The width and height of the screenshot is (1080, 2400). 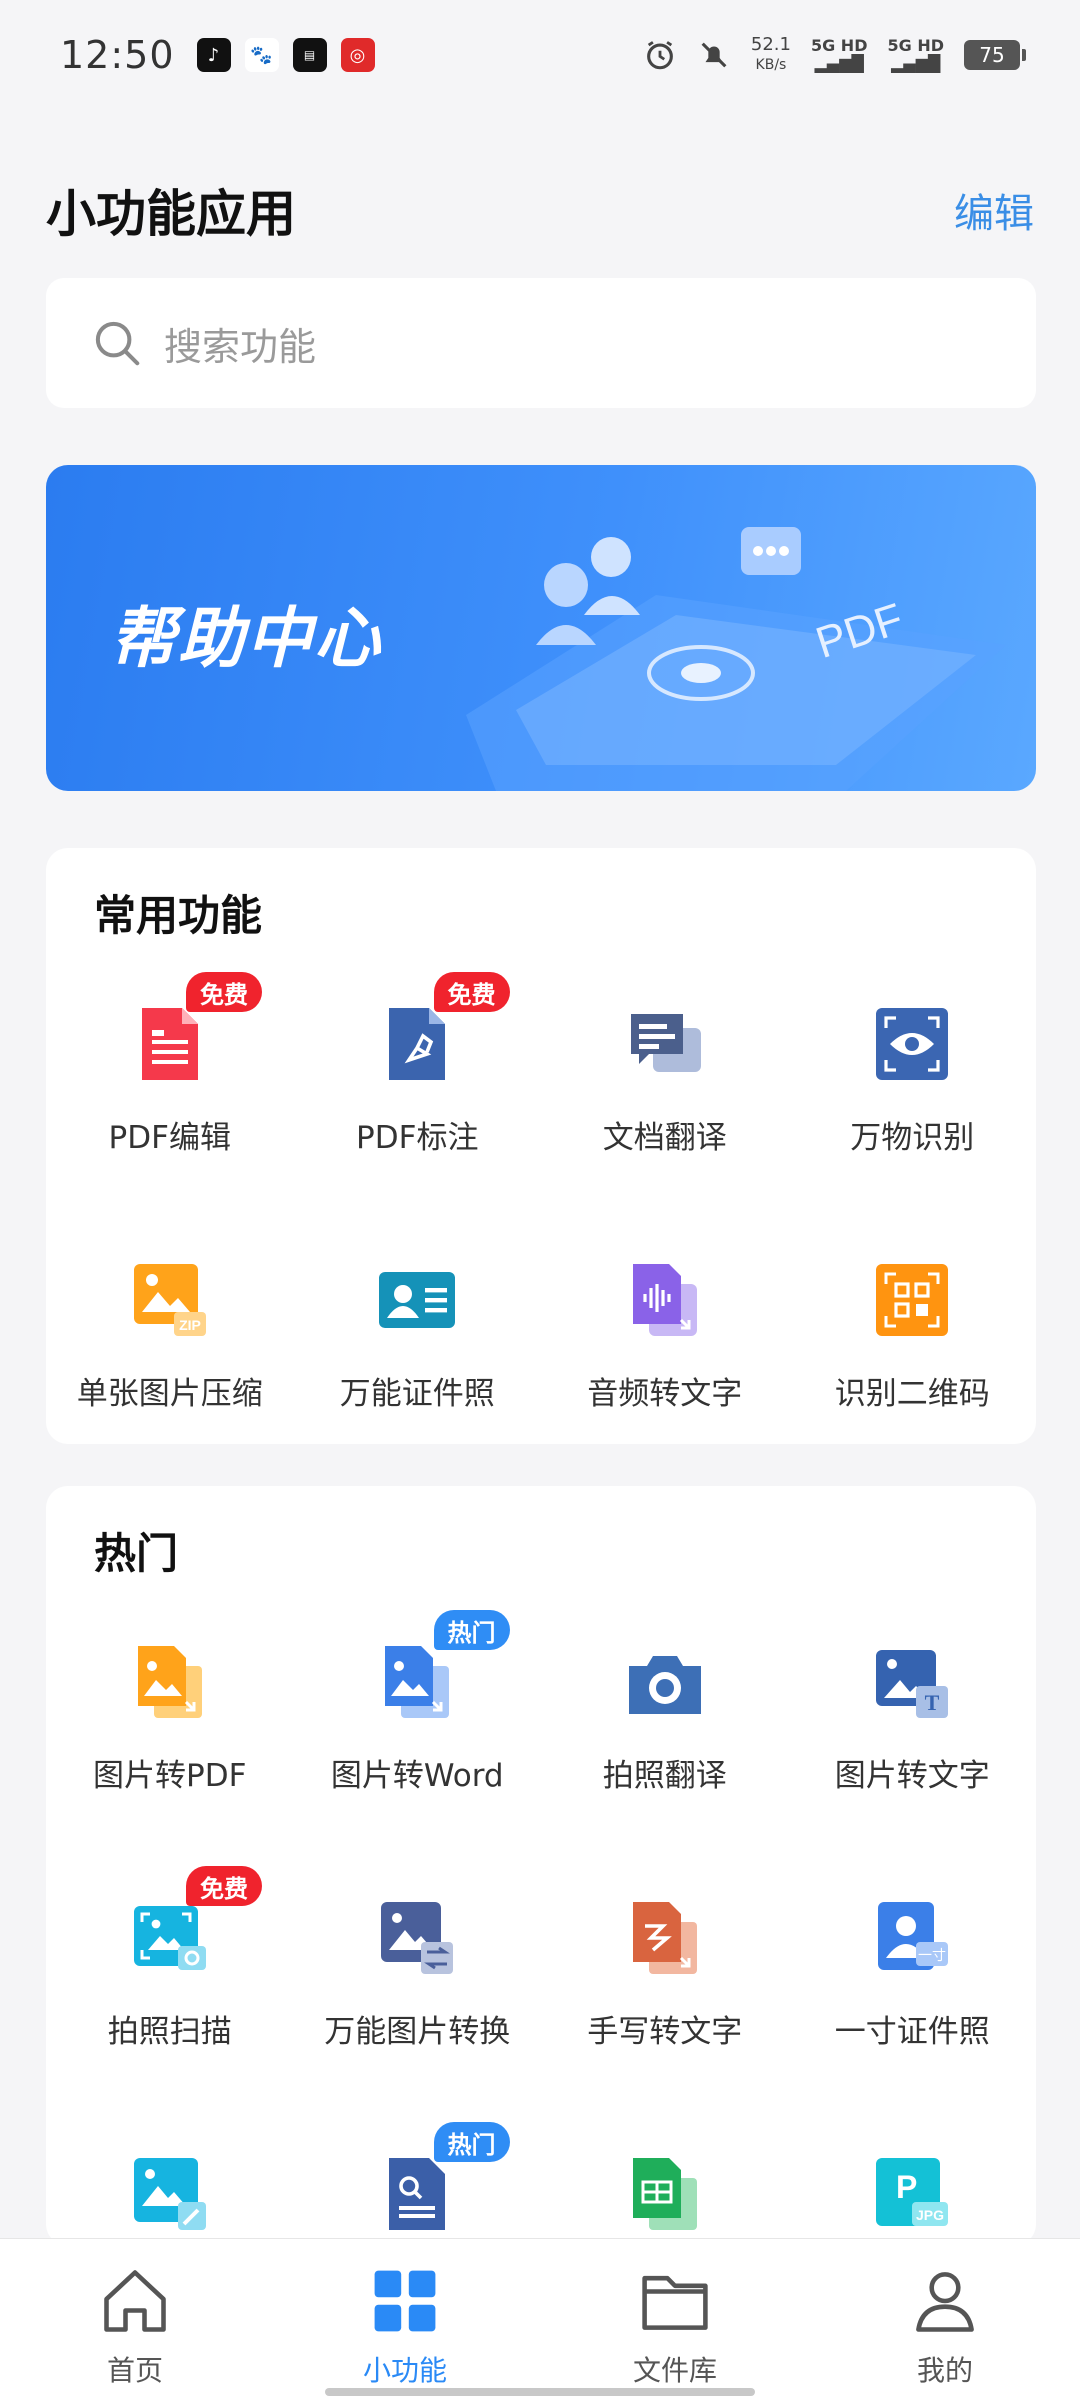 I want to click on tool-label: 一寸证件照, so click(x=912, y=2032).